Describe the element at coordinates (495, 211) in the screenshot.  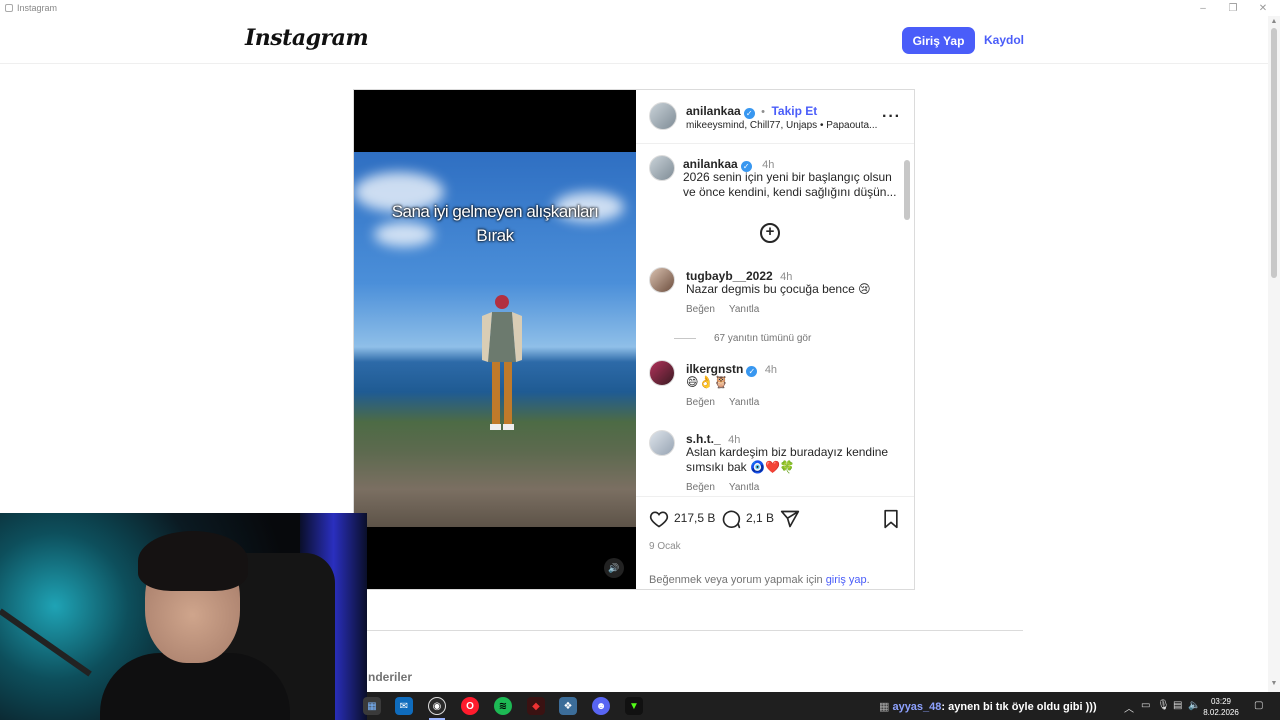
I see `video-caption-line-1: Sana iyi gelmeyen alışkanları` at that location.